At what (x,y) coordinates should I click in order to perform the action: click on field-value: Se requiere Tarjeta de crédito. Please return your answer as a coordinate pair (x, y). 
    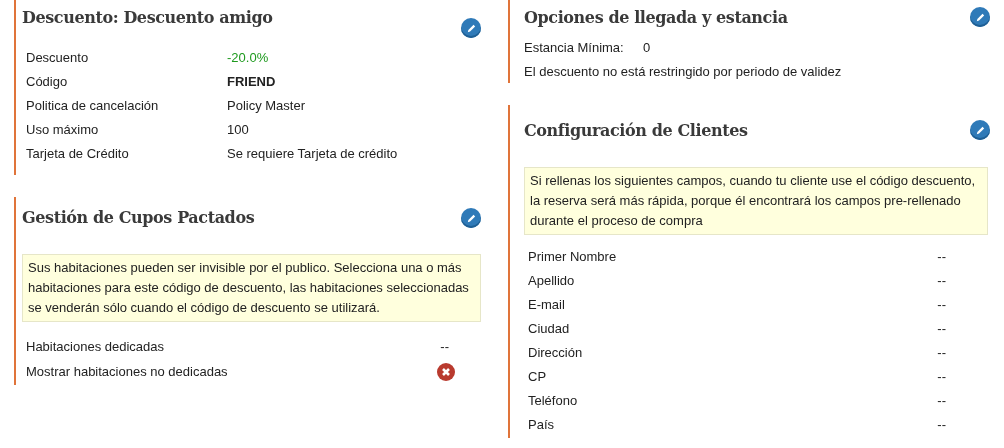
    Looking at the image, I should click on (312, 154).